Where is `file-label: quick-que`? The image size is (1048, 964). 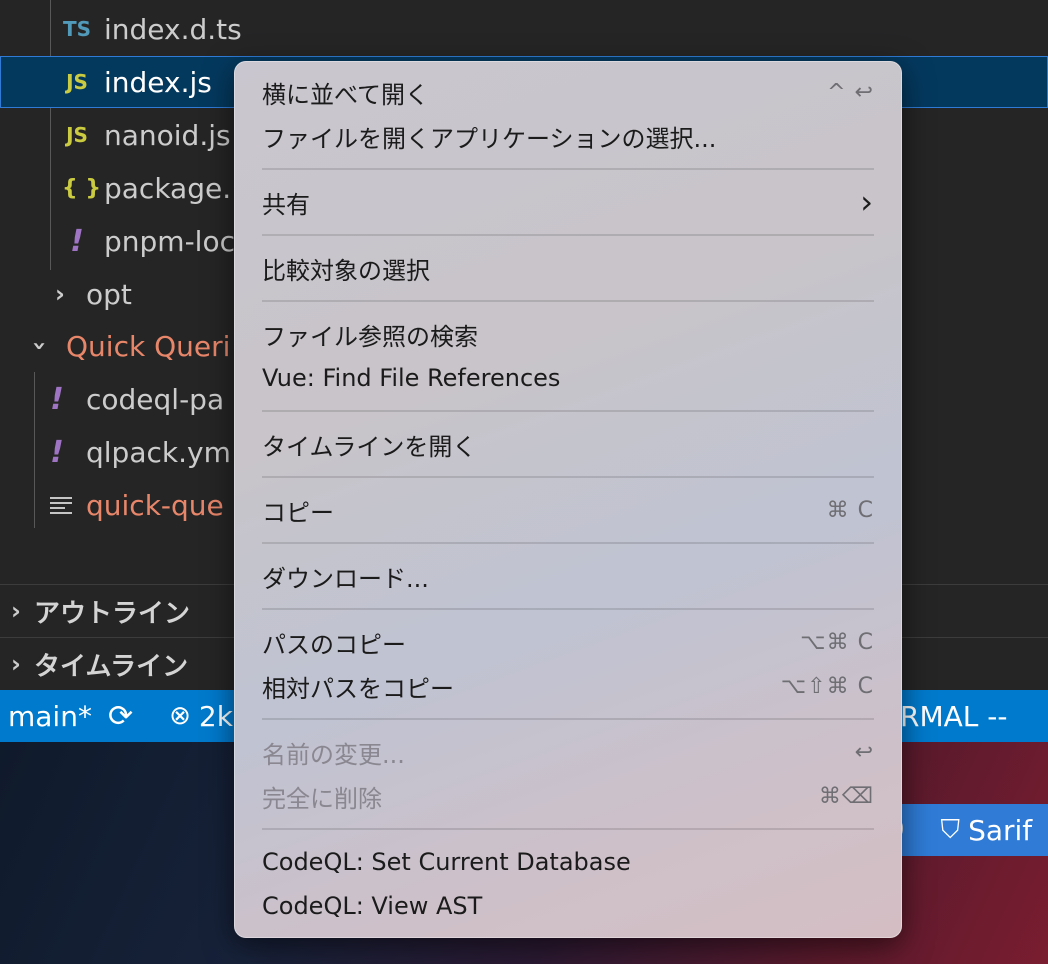
file-label: quick-que is located at coordinates (155, 505).